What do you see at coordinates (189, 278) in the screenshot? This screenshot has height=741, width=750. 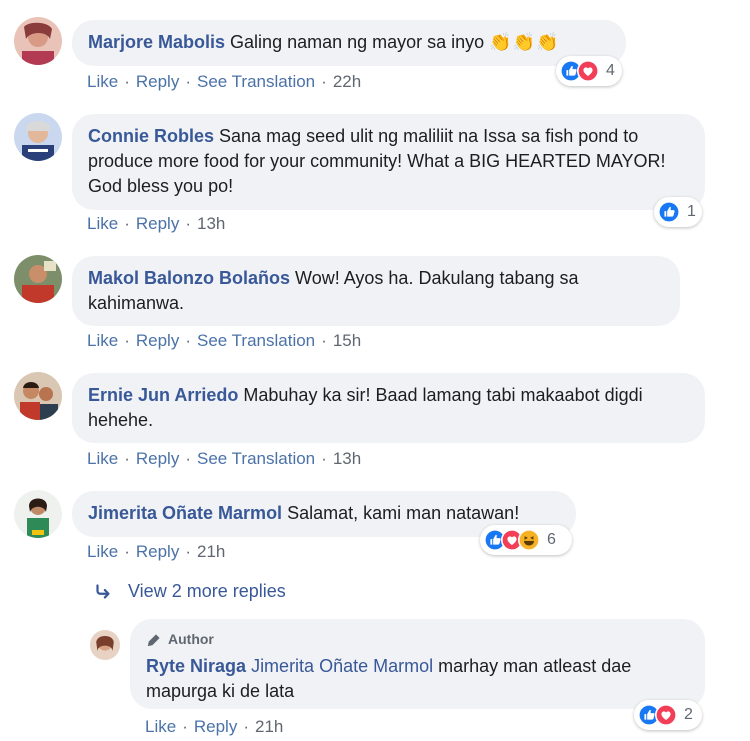 I see `commenter-name: Makol Balonzo Bolaños` at bounding box center [189, 278].